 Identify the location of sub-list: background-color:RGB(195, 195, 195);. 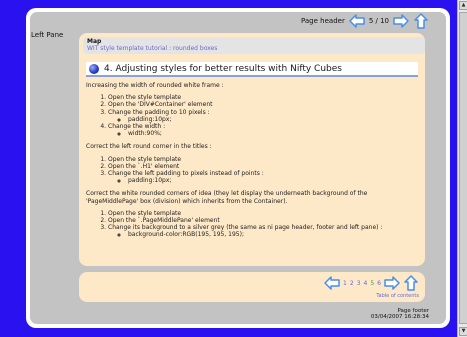
(264, 234).